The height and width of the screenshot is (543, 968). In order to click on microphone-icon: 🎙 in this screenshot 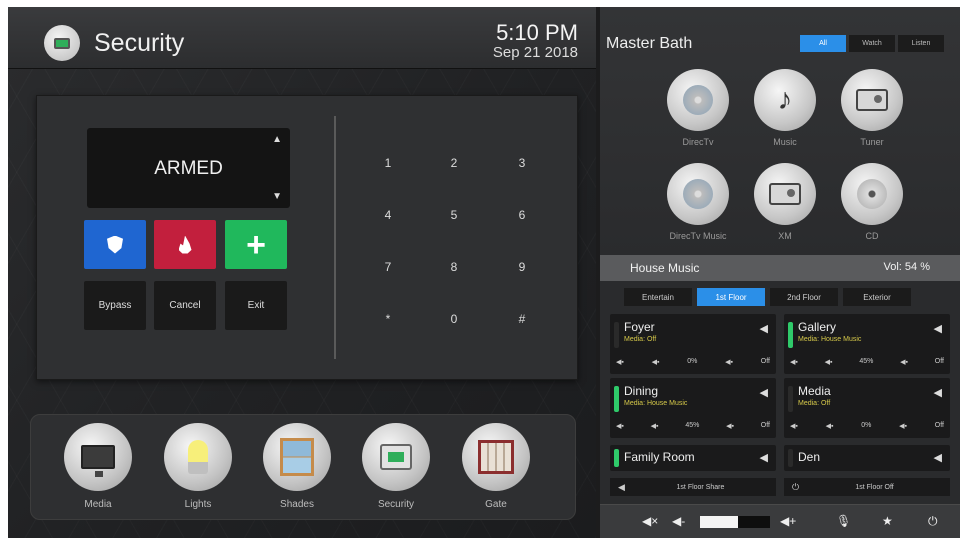, I will do `click(843, 521)`.